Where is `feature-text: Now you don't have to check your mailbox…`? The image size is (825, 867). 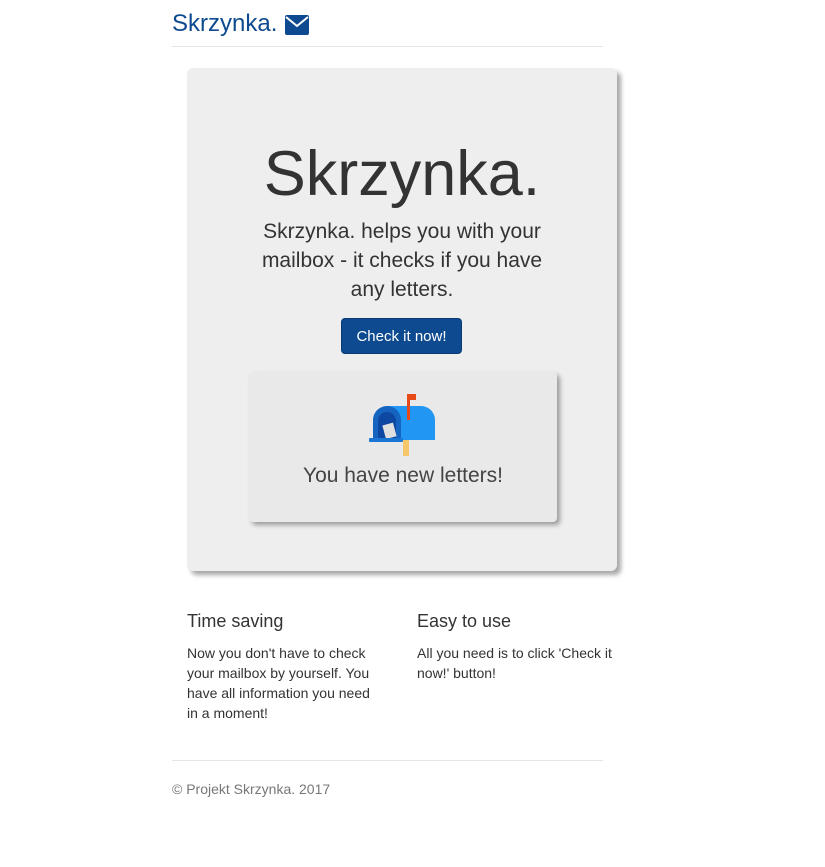 feature-text: Now you don't have to check your mailbox… is located at coordinates (278, 683).